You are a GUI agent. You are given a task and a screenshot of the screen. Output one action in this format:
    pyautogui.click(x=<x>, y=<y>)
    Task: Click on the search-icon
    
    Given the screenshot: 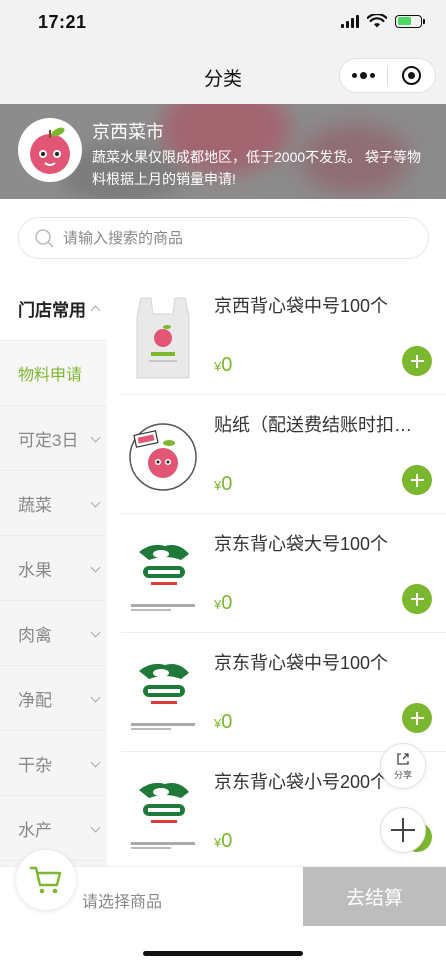 What is the action you would take?
    pyautogui.click(x=44, y=238)
    